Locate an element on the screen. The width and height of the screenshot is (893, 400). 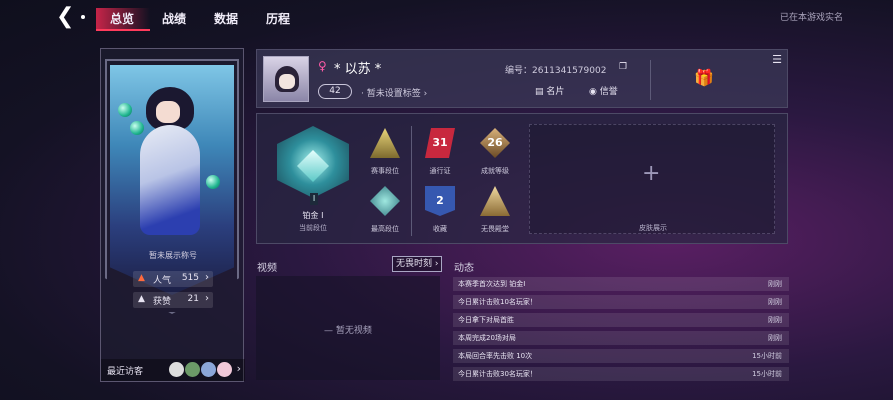
tag-label: · 暂未设置标签 › is located at coordinates (394, 92).